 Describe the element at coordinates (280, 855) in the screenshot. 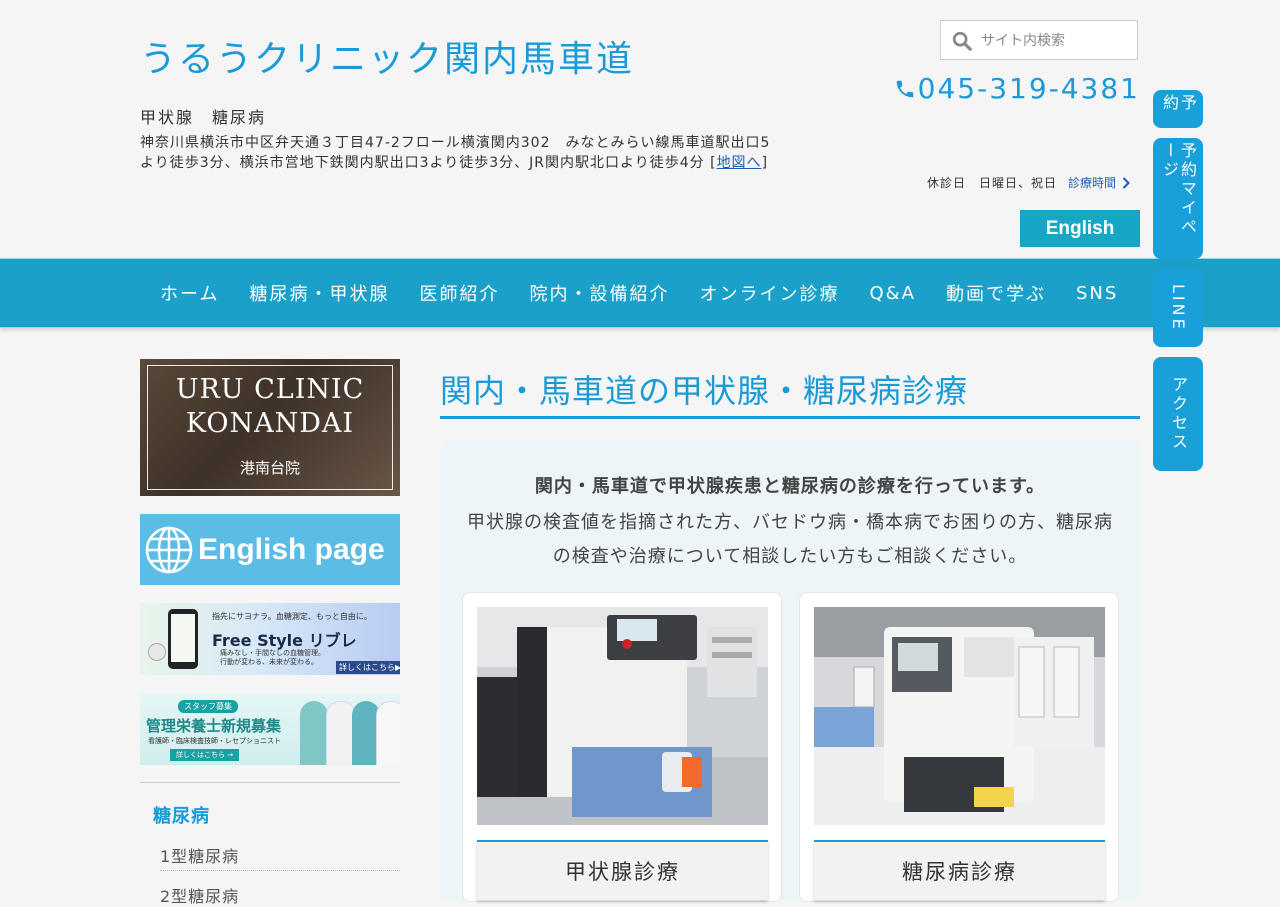

I see `sidebar-item-type1: 1型糖尿病` at that location.